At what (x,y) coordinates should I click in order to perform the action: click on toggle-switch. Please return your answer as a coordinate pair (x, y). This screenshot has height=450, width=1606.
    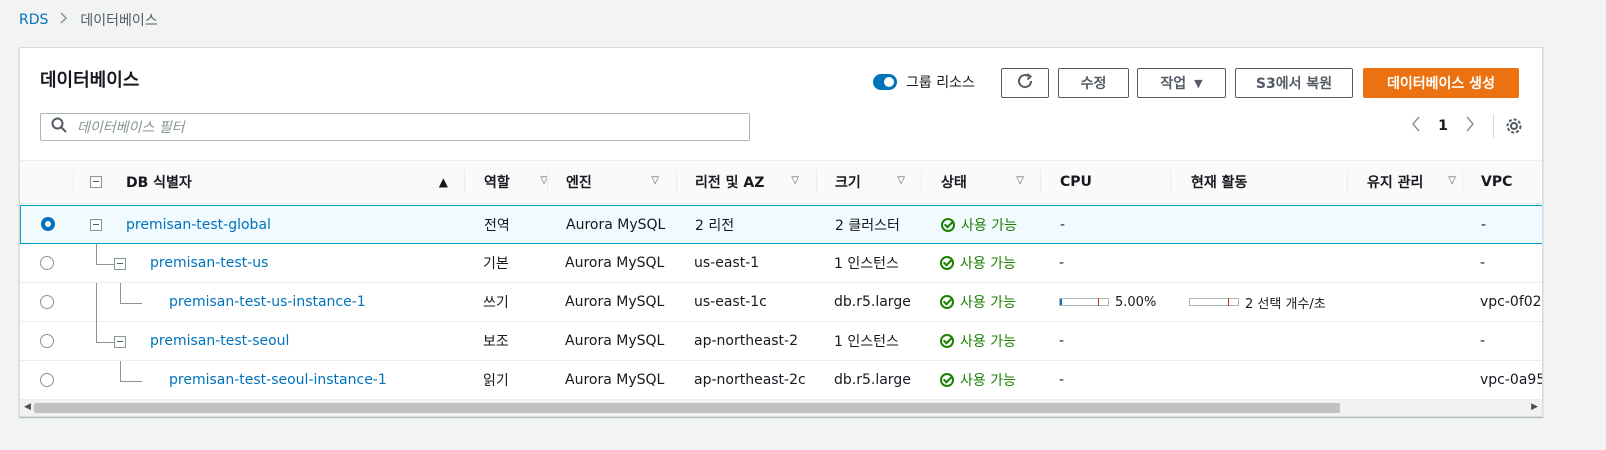
    Looking at the image, I should click on (885, 82).